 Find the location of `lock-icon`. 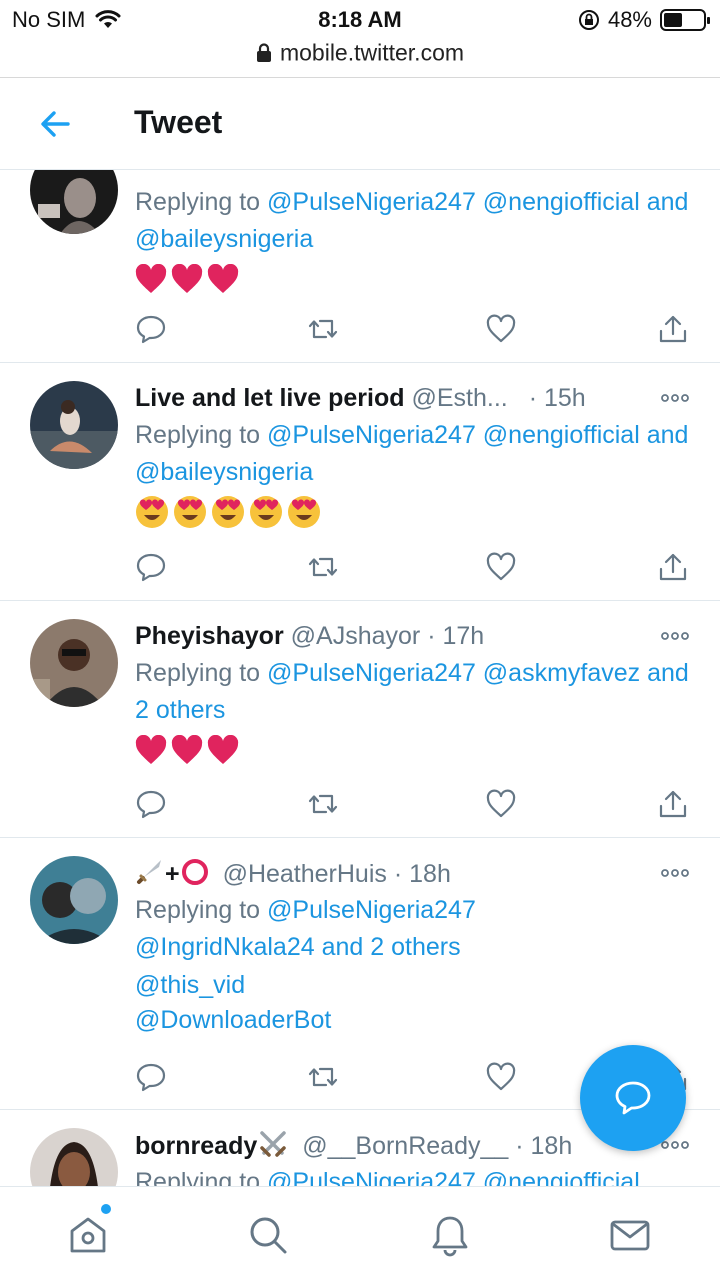

lock-icon is located at coordinates (263, 52).